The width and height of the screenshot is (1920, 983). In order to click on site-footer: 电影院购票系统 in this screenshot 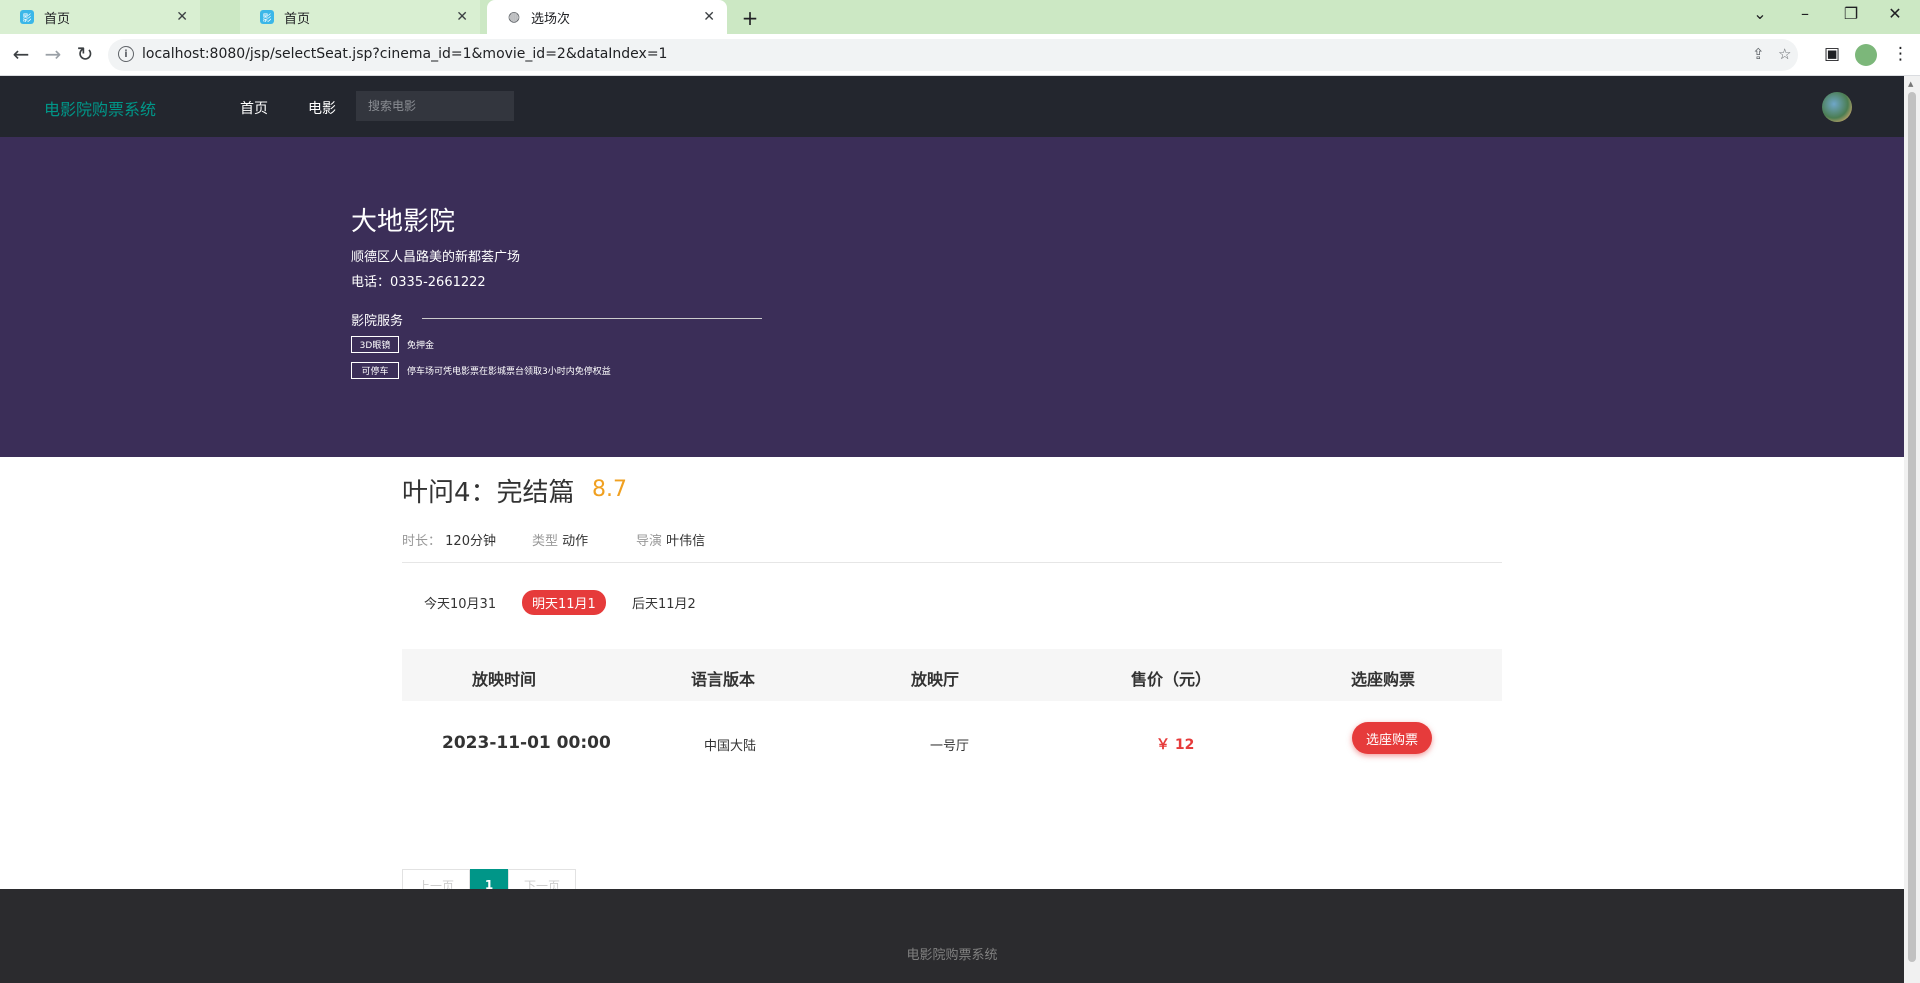, I will do `click(952, 936)`.